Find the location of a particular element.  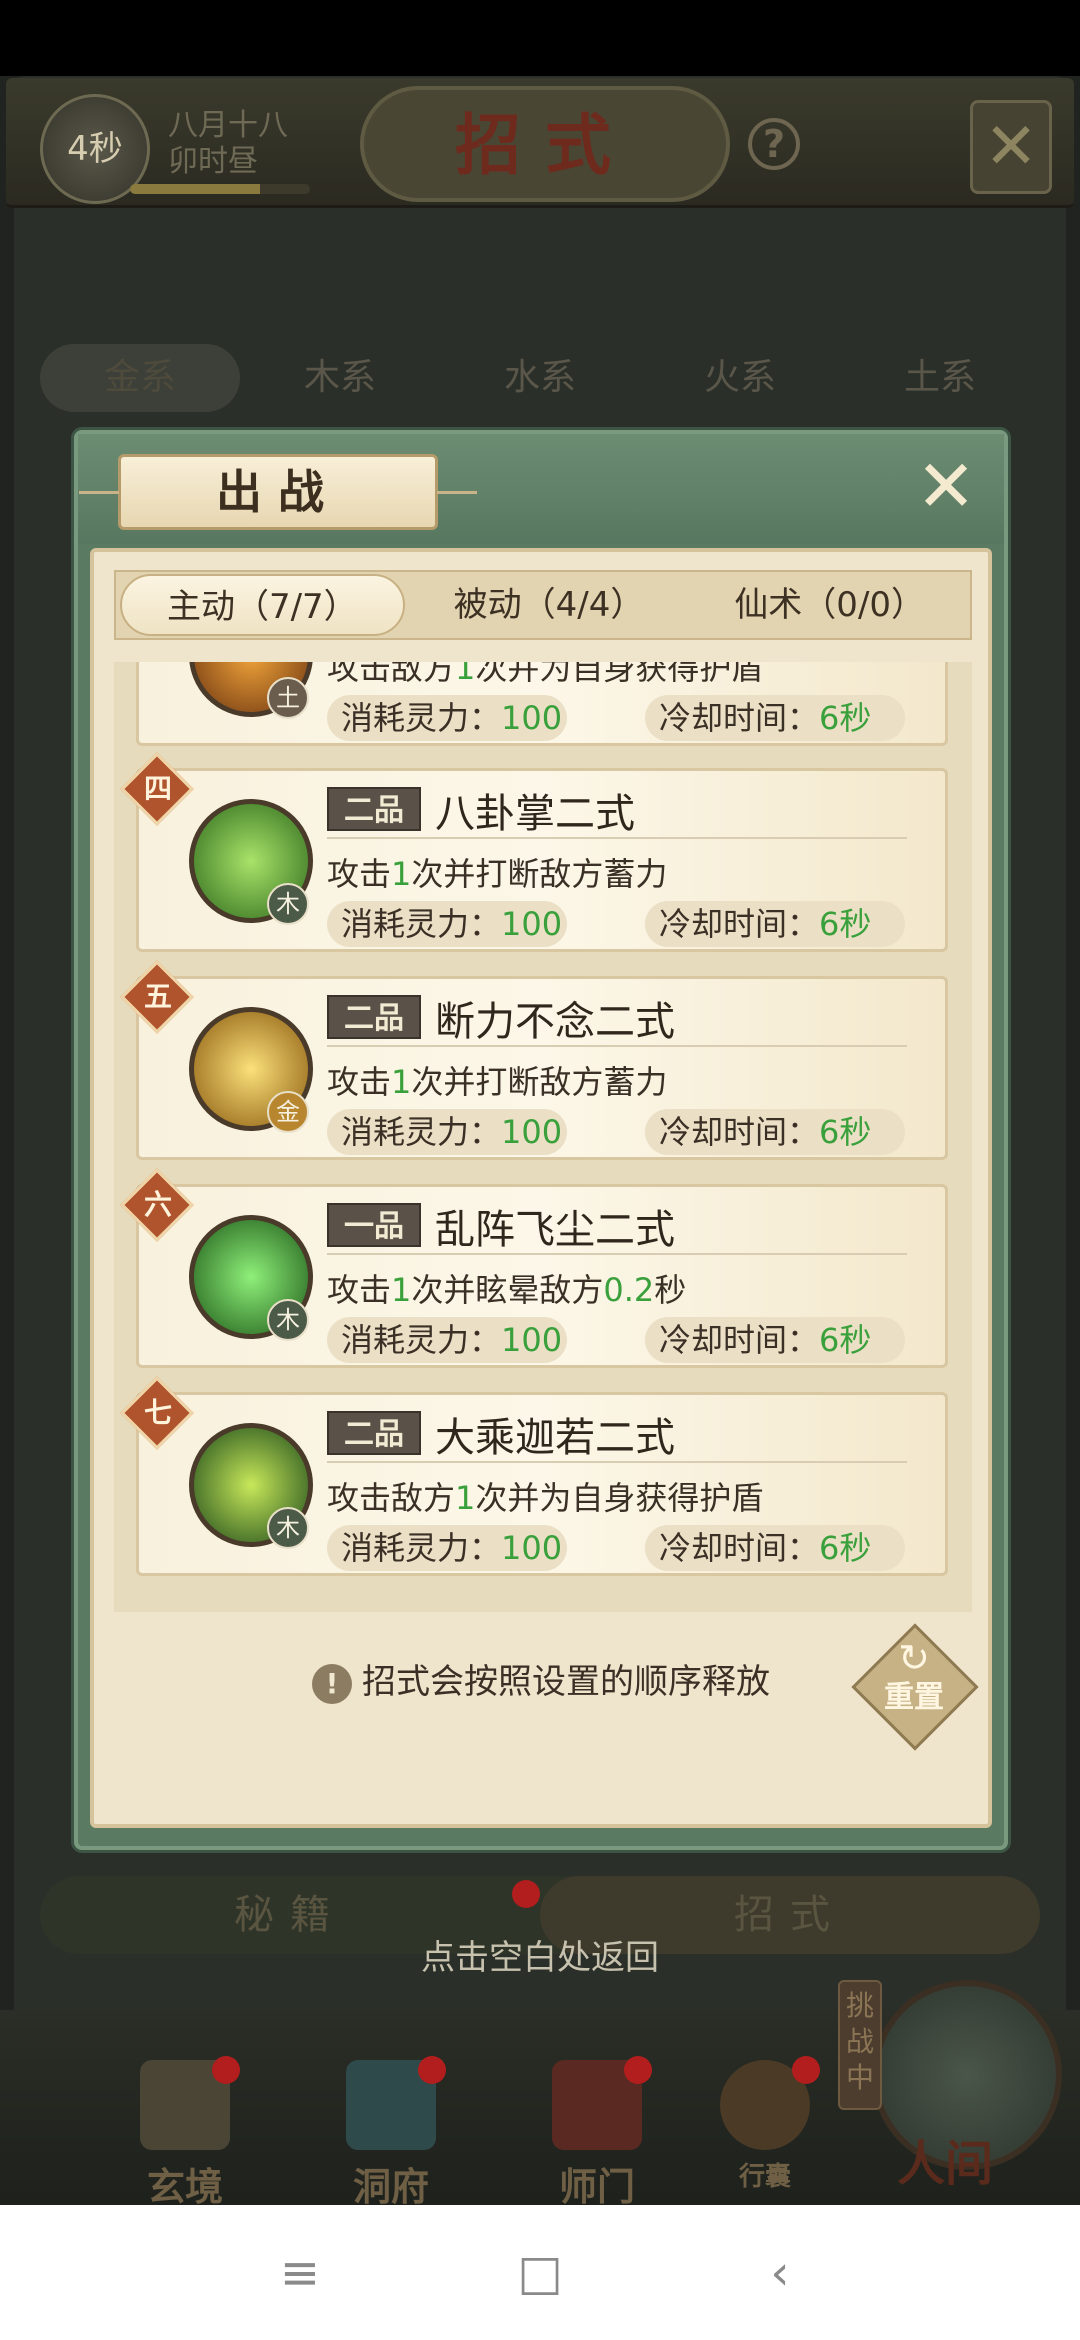

time-label: 卯时昼 is located at coordinates (213, 161).